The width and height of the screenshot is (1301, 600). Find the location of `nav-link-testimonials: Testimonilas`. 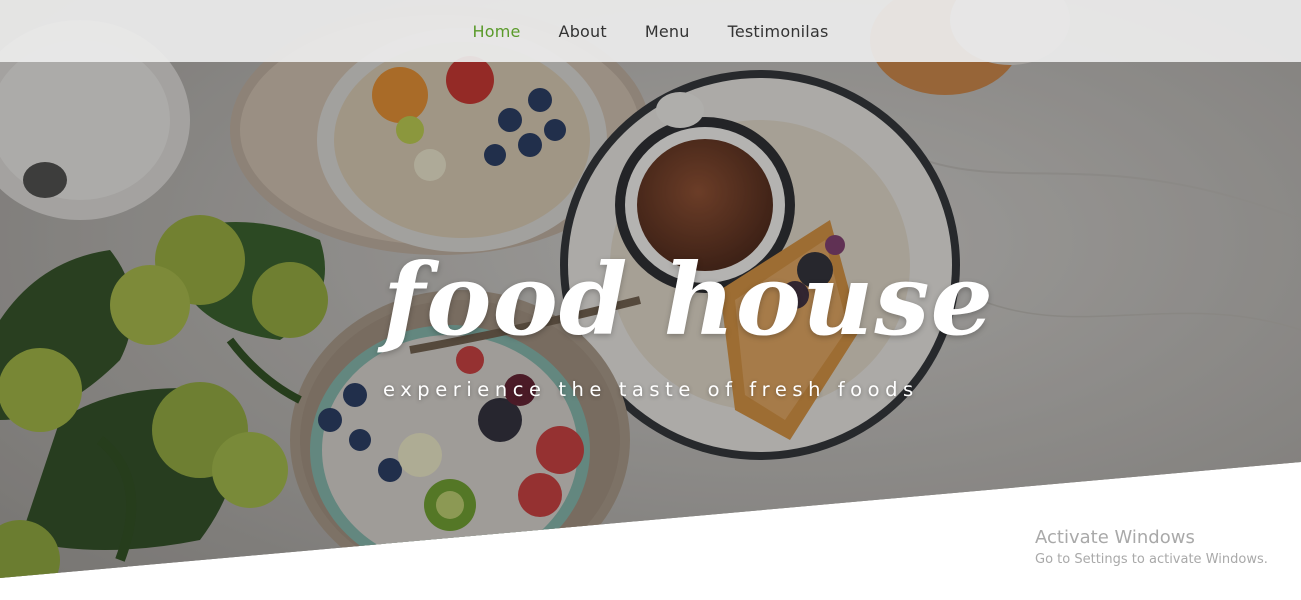

nav-link-testimonials: Testimonilas is located at coordinates (778, 31).